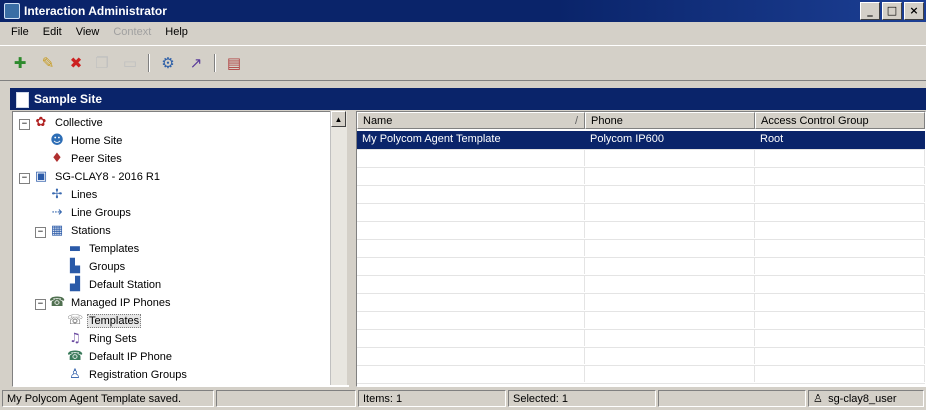 The width and height of the screenshot is (926, 410). I want to click on site-title: Sample Site, so click(68, 99).